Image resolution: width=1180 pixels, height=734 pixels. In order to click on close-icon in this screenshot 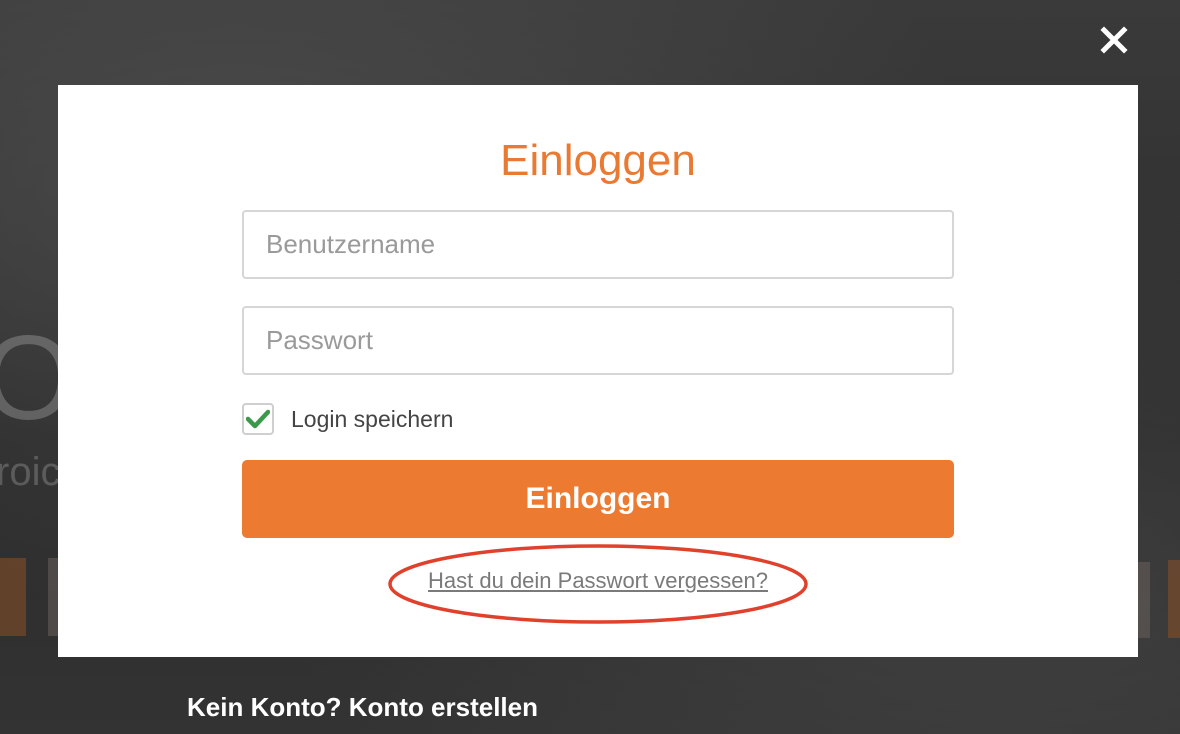, I will do `click(1114, 40)`.